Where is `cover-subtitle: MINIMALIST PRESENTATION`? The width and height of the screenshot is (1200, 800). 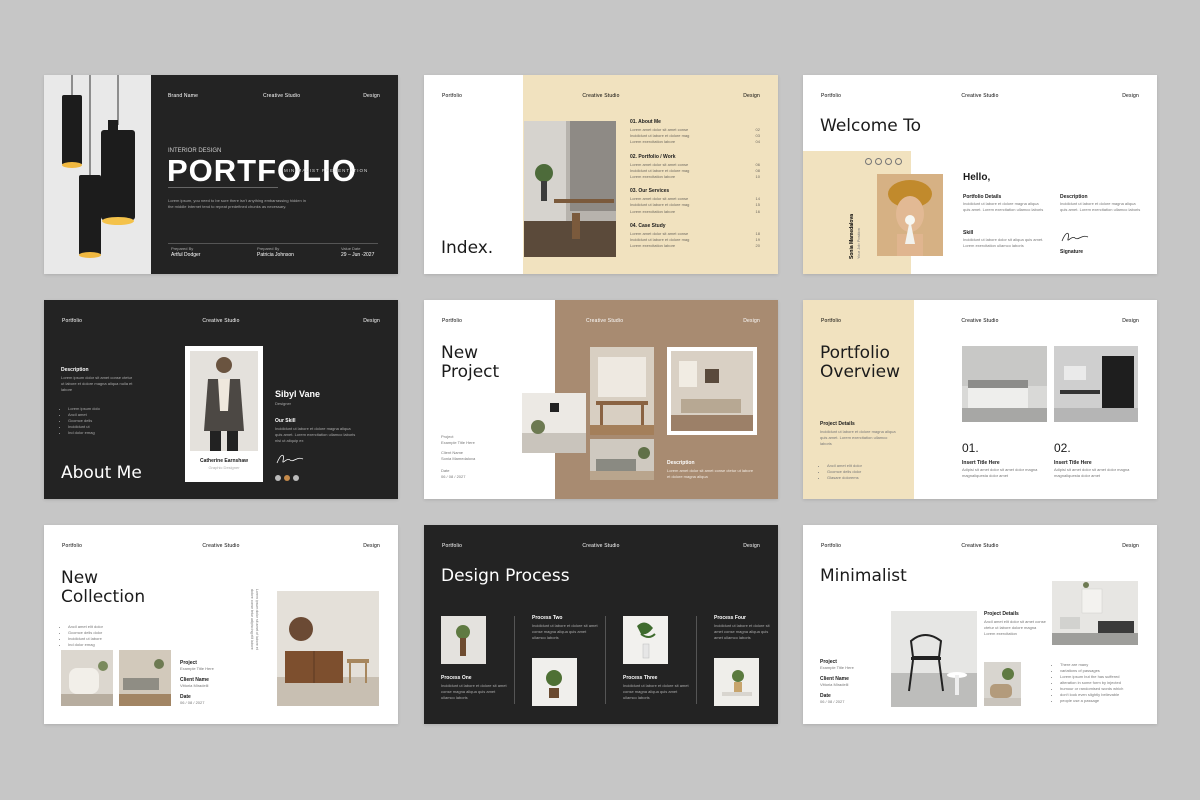 cover-subtitle: MINIMALIST PRESENTATION is located at coordinates (326, 170).